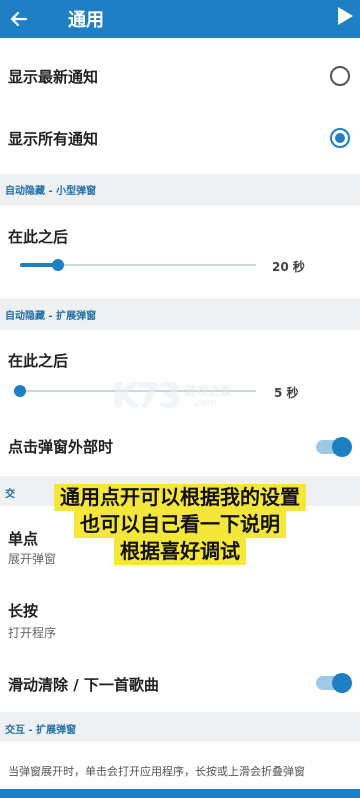  What do you see at coordinates (61, 447) in the screenshot?
I see `outside-click-label: 点击弹窗外部时` at bounding box center [61, 447].